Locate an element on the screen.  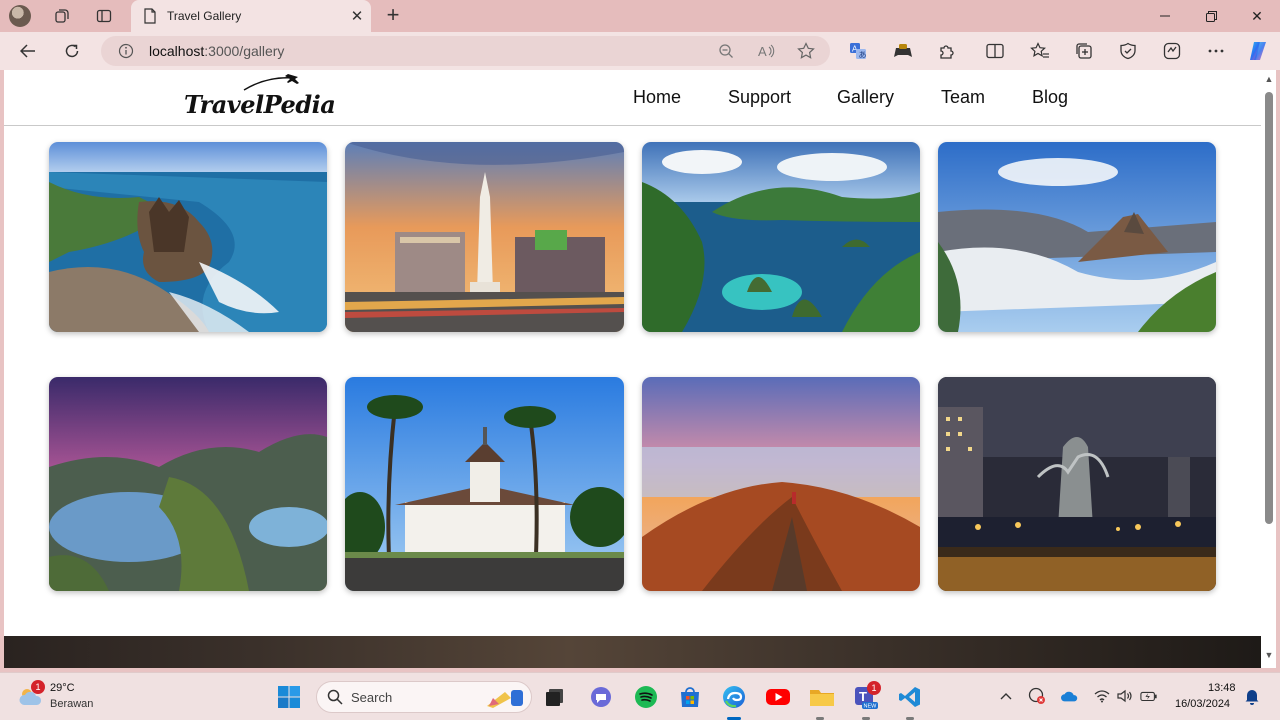
clock-date: 16/03/2024 is located at coordinates (1202, 704).